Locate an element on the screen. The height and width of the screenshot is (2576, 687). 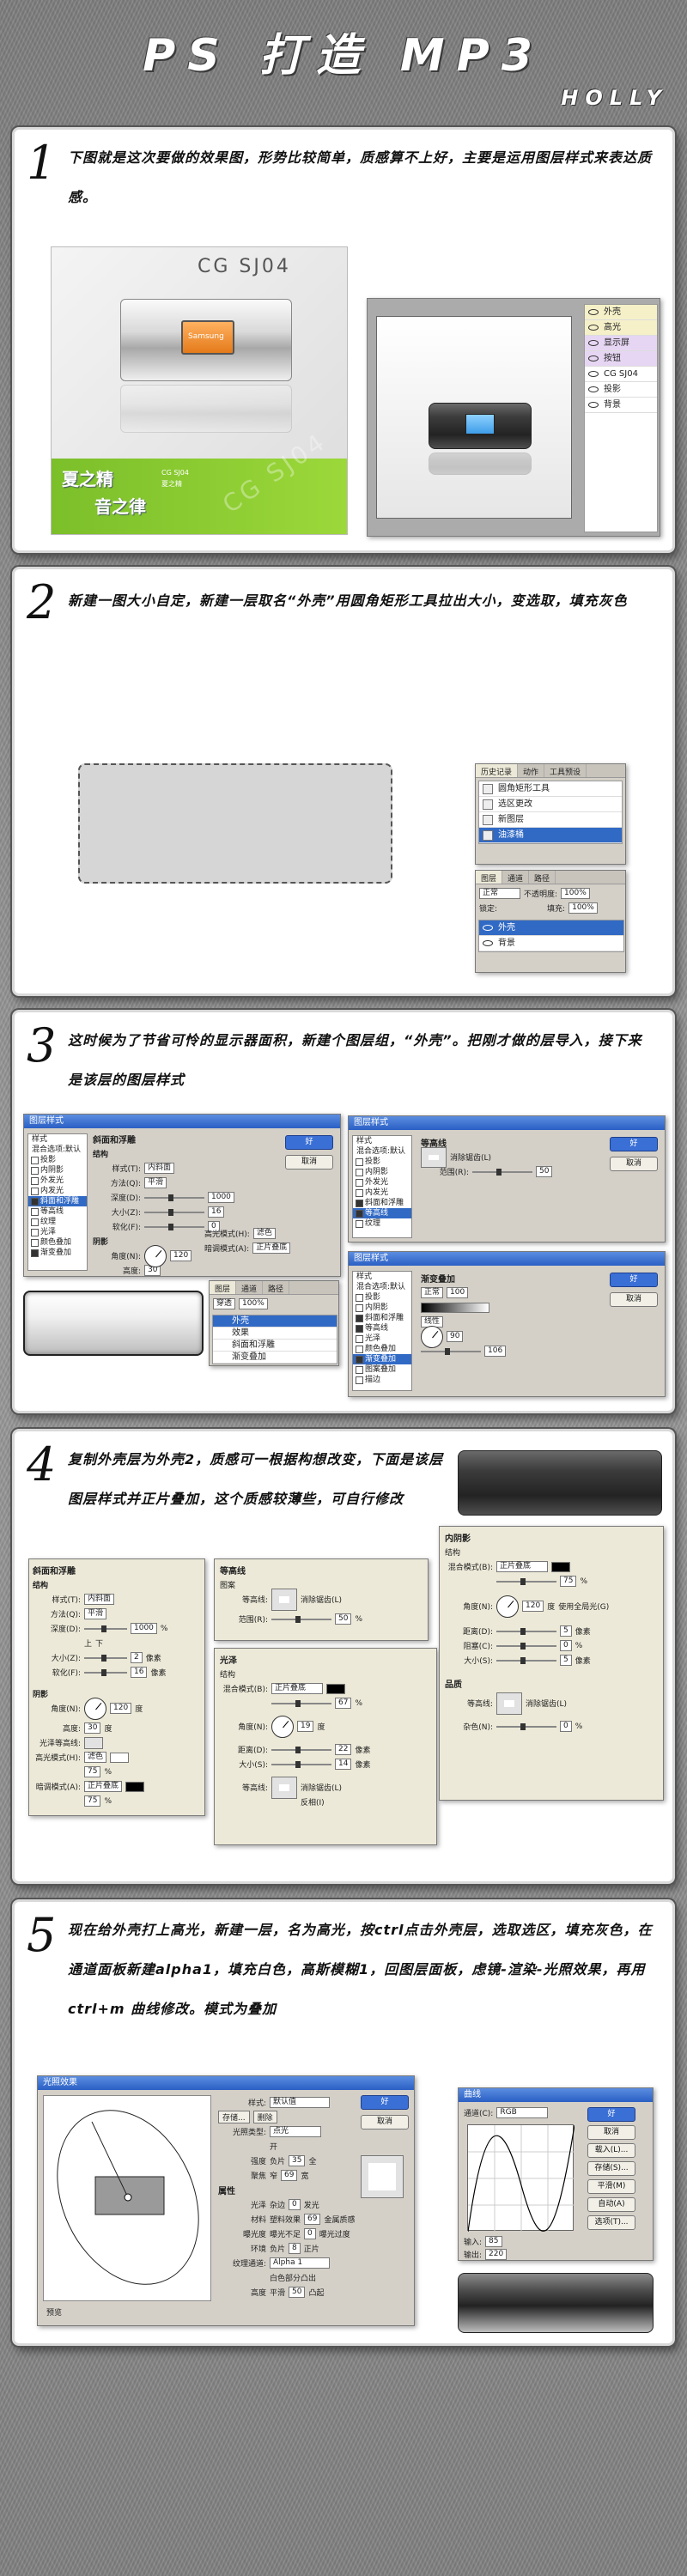
satin-distance-input: 22 is located at coordinates (343, 1749).